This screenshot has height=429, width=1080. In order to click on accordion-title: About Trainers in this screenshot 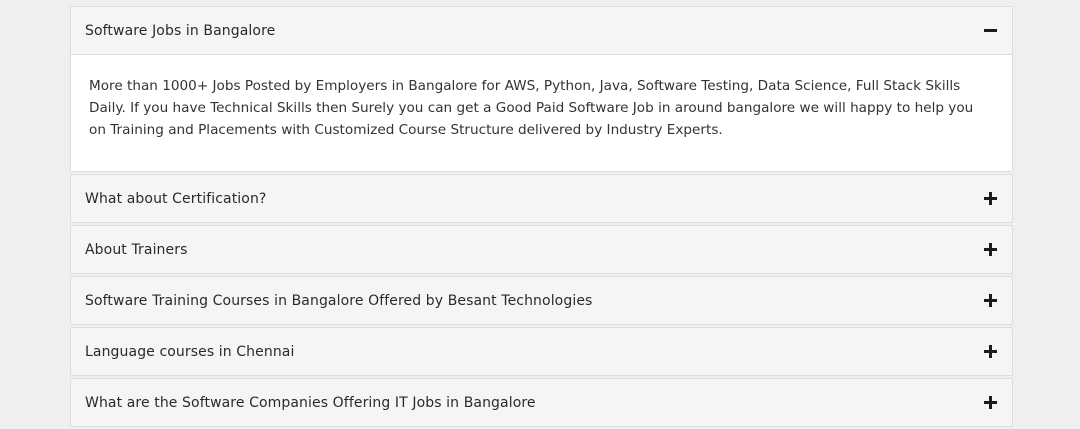, I will do `click(136, 249)`.